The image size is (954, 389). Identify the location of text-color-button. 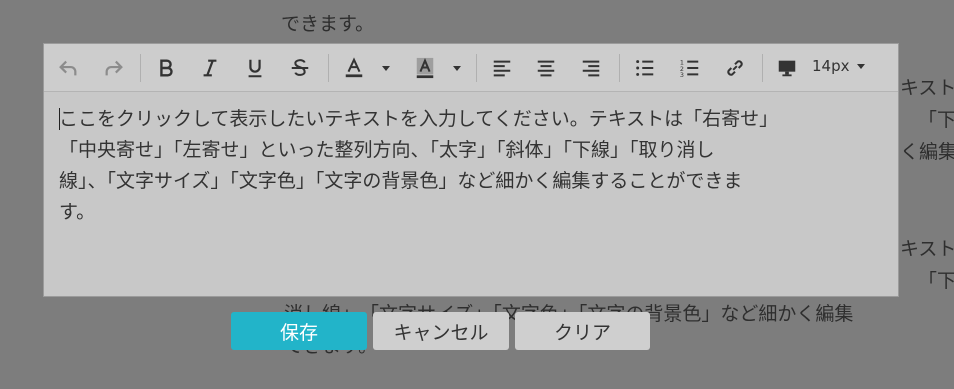
(354, 68).